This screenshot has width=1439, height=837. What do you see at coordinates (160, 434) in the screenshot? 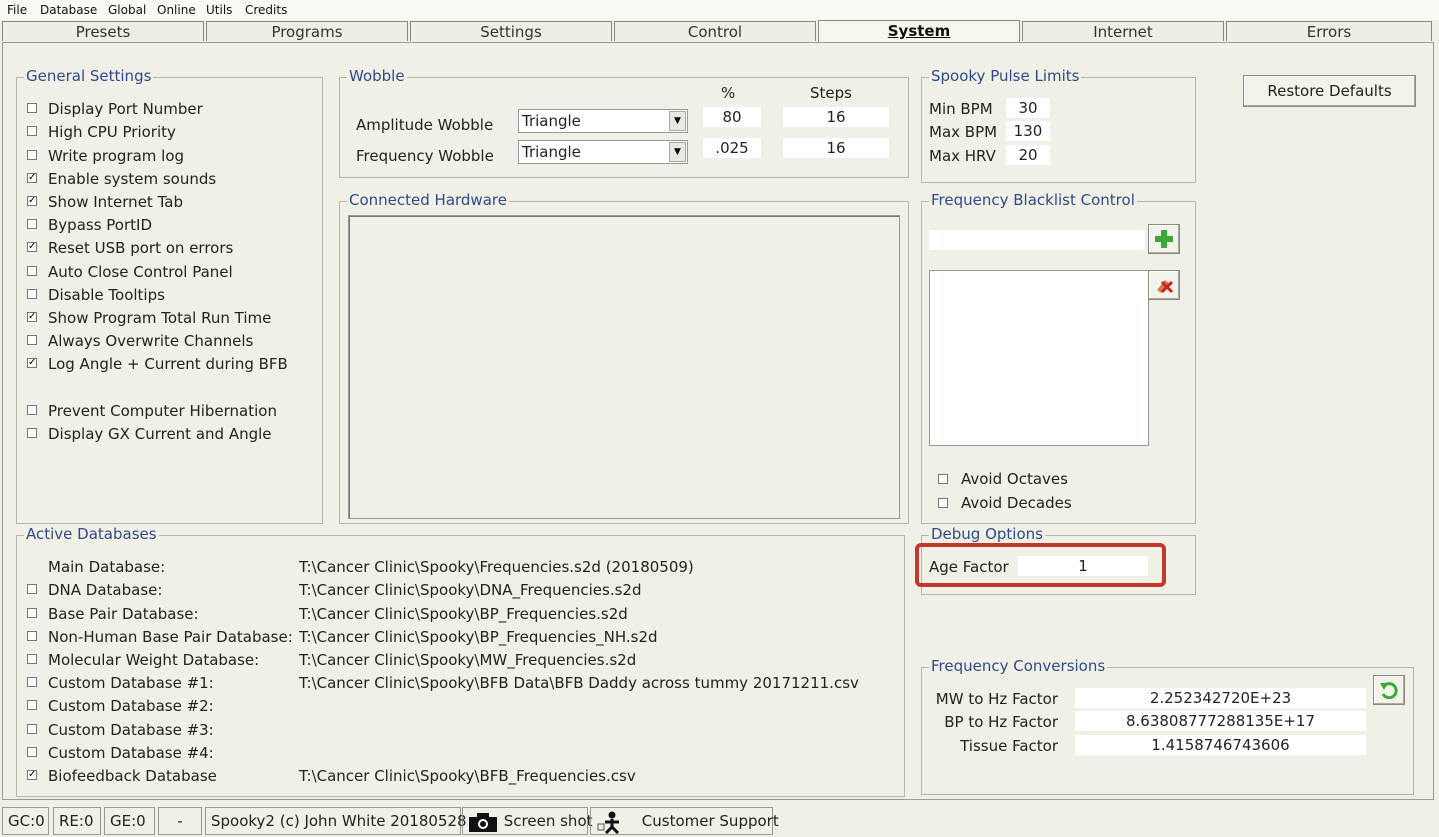
I see `general-setting-label: Display GX Current and Angle` at bounding box center [160, 434].